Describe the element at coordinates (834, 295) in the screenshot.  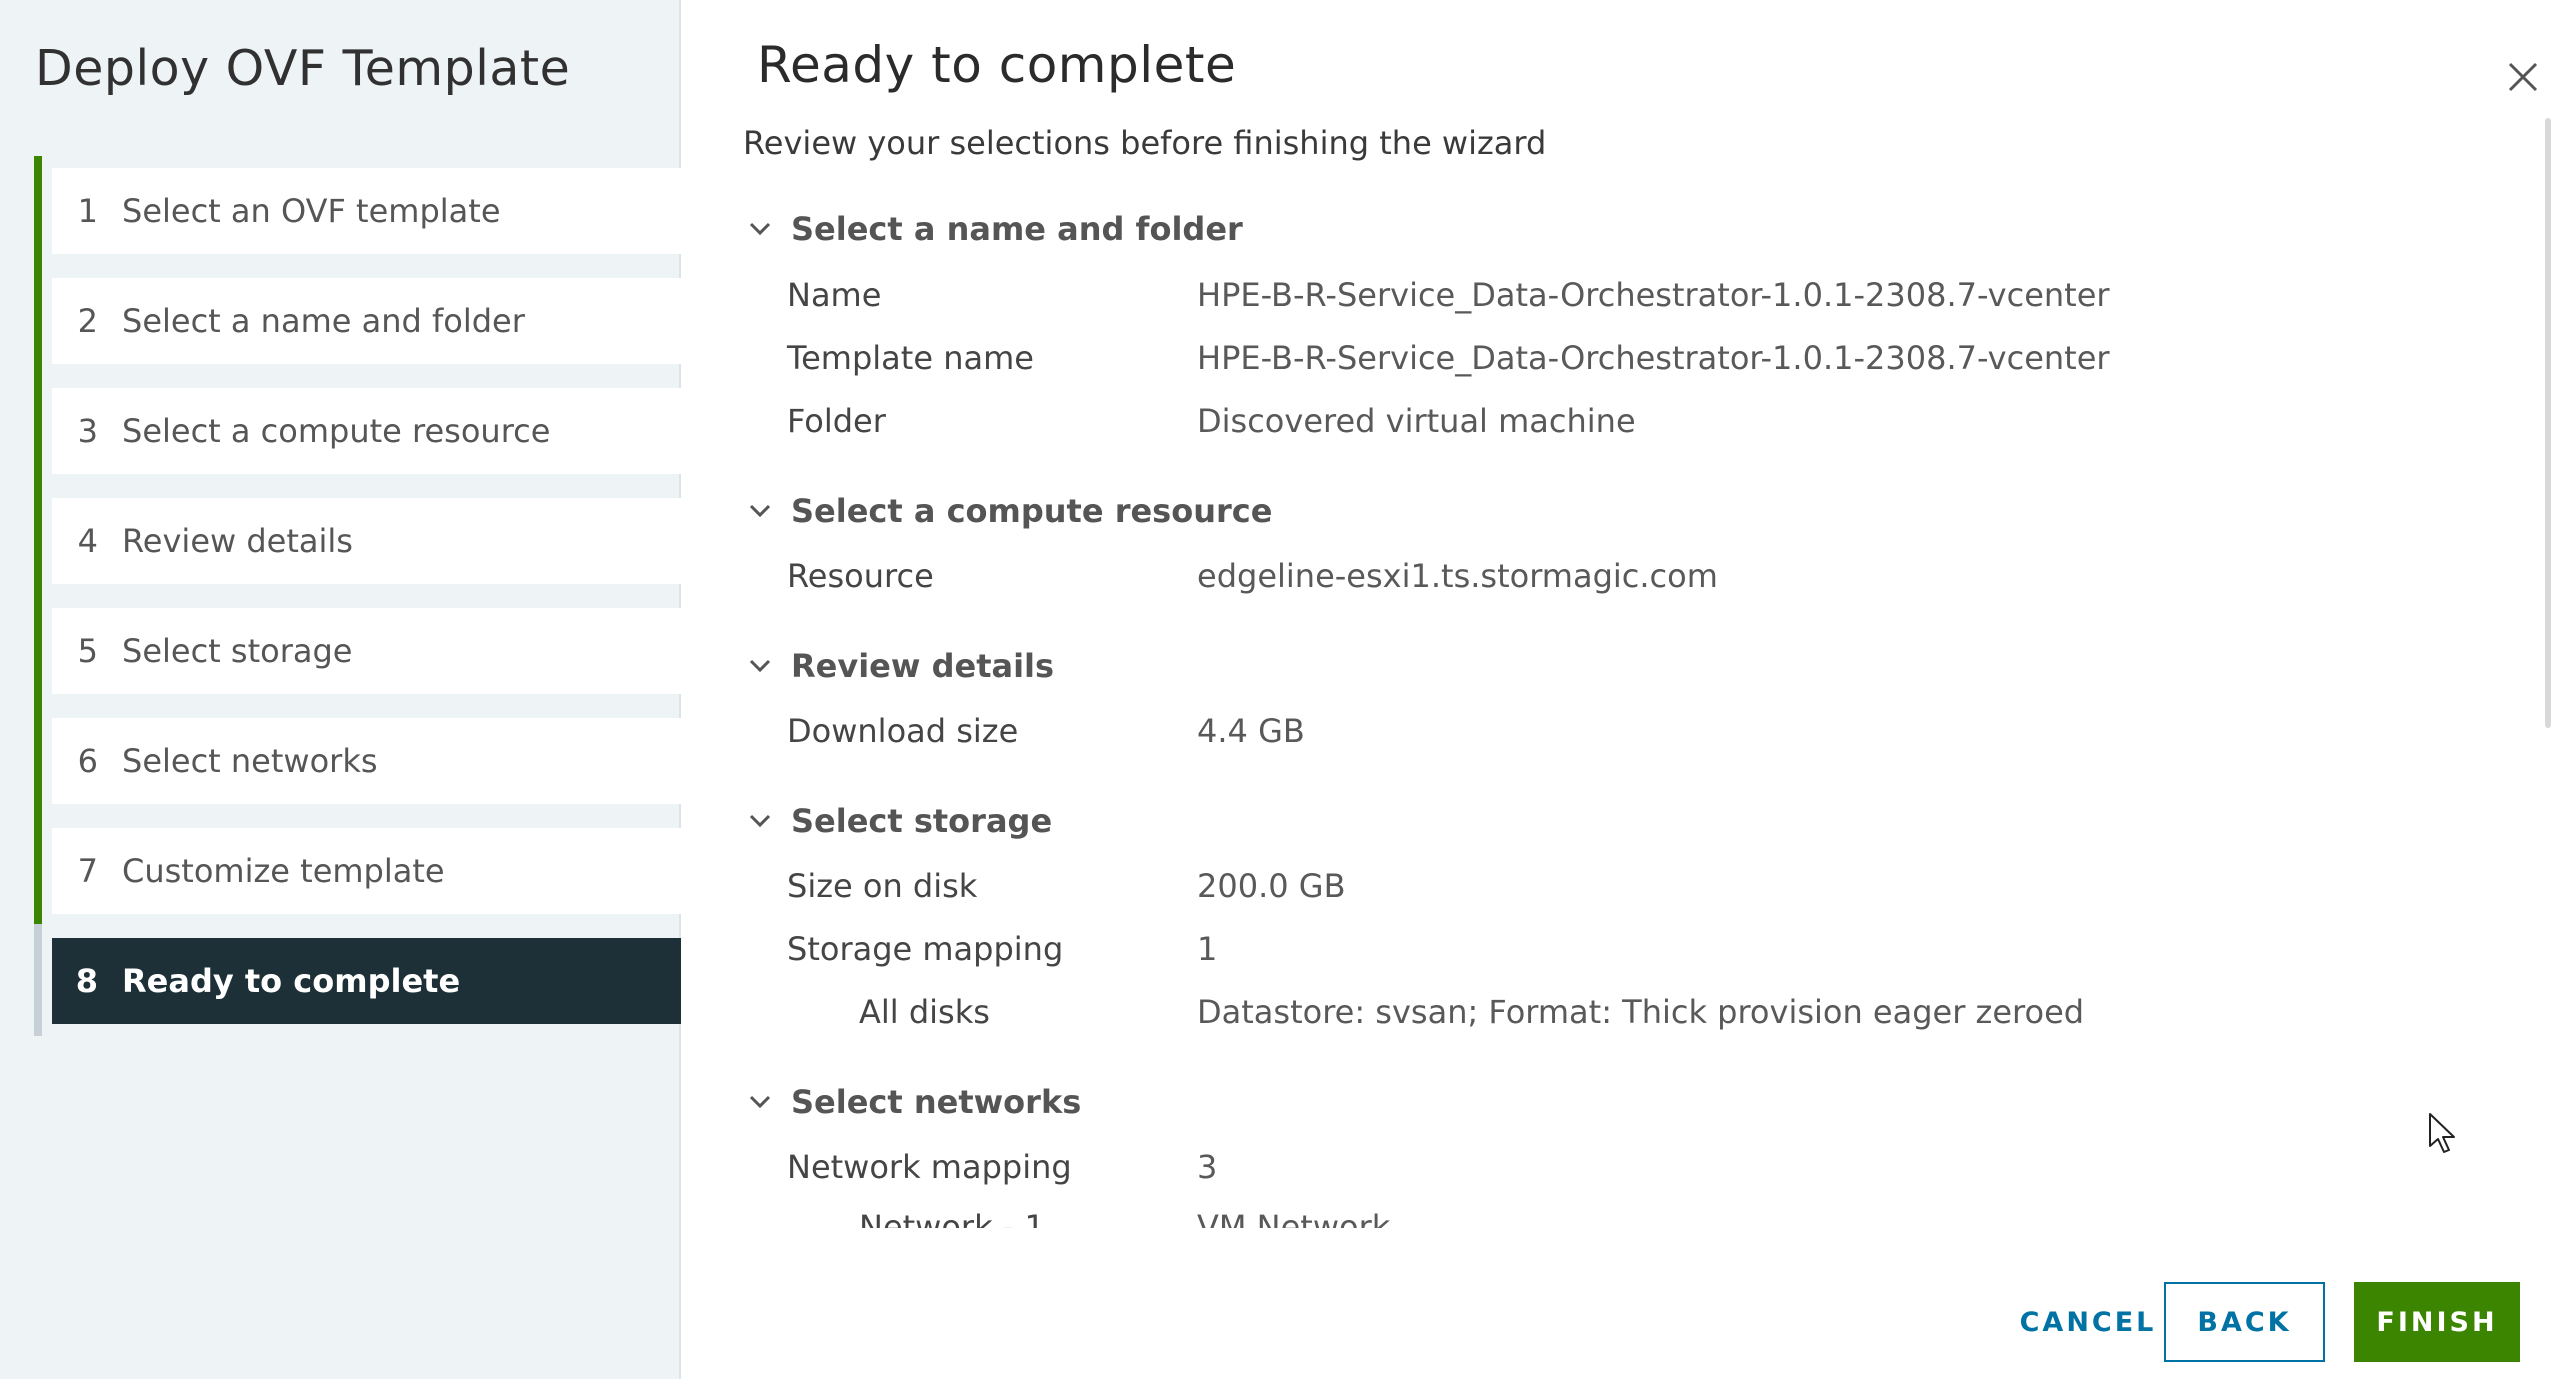
I see `detail-label: Name` at that location.